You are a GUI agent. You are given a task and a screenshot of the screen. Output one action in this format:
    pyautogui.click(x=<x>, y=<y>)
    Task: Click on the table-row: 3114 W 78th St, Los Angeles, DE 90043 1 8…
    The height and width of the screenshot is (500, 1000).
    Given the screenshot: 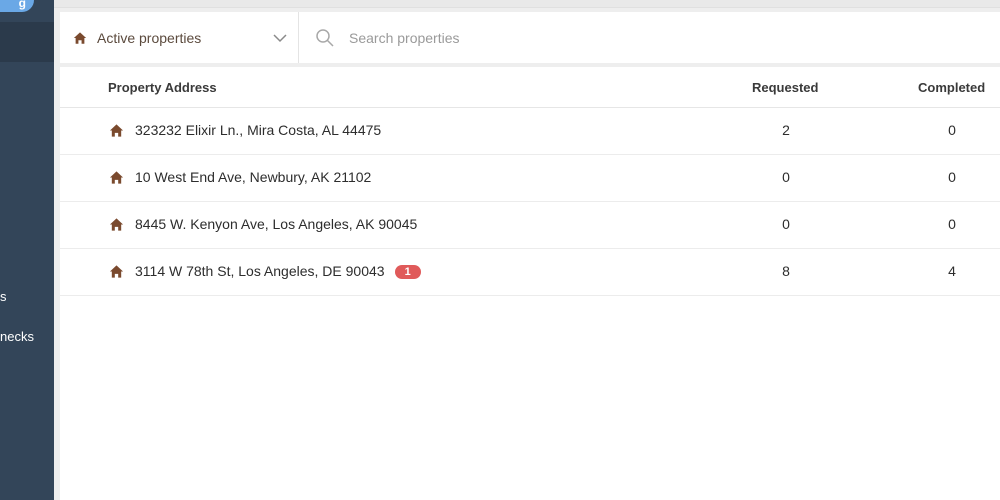 What is the action you would take?
    pyautogui.click(x=530, y=272)
    